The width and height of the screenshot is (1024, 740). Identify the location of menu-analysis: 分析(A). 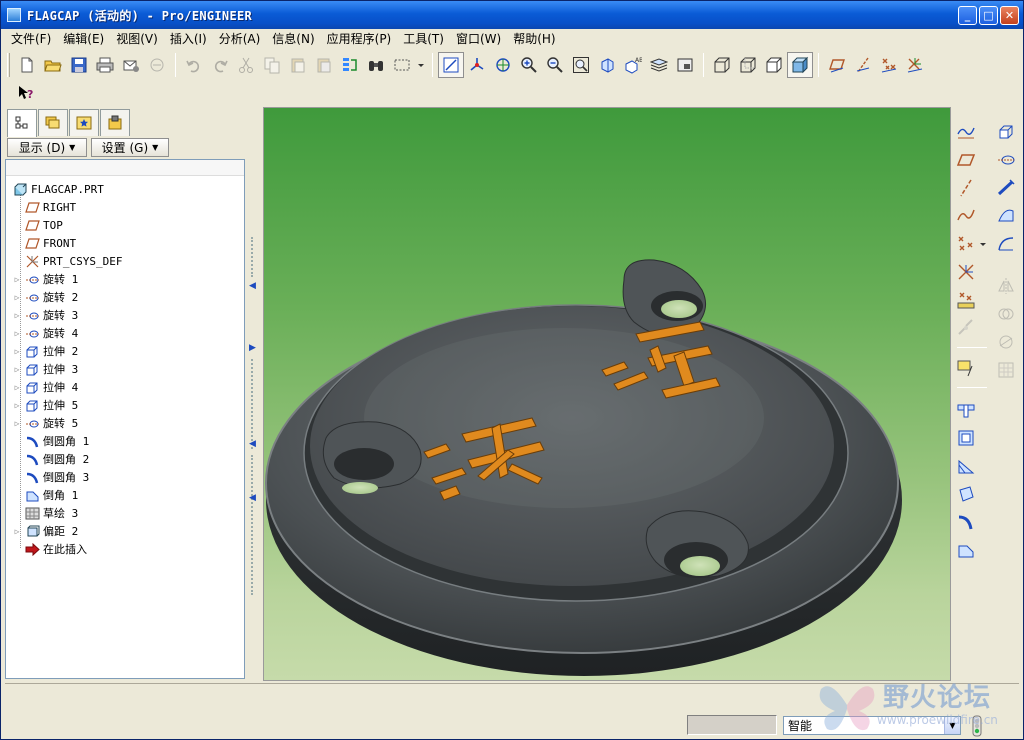
(240, 39).